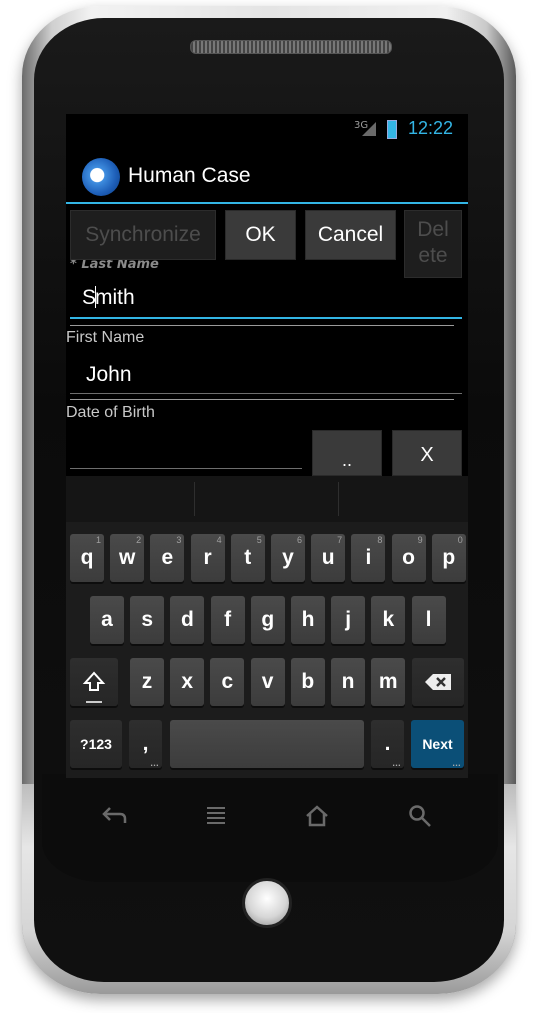 Image resolution: width=536 pixels, height=1013 pixels. Describe the element at coordinates (114, 815) in the screenshot. I see `back-icon` at that location.